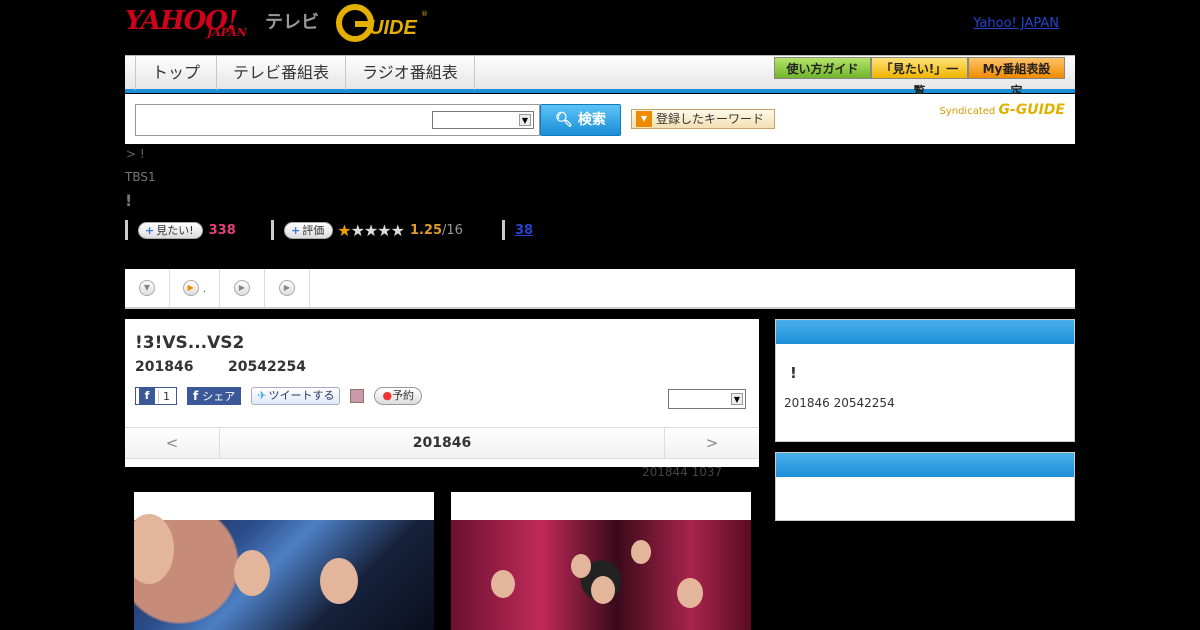 Image resolution: width=1200 pixels, height=630 pixels. I want to click on facebook-like-button: f1, so click(156, 396).